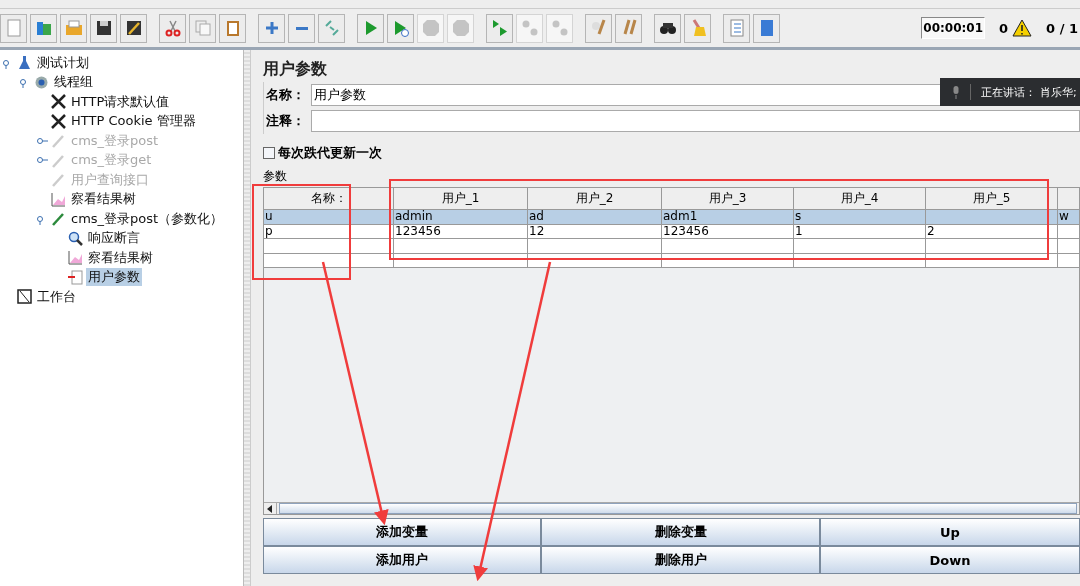 Image resolution: width=1080 pixels, height=586 pixels. What do you see at coordinates (695, 121) in the screenshot?
I see `comment-field` at bounding box center [695, 121].